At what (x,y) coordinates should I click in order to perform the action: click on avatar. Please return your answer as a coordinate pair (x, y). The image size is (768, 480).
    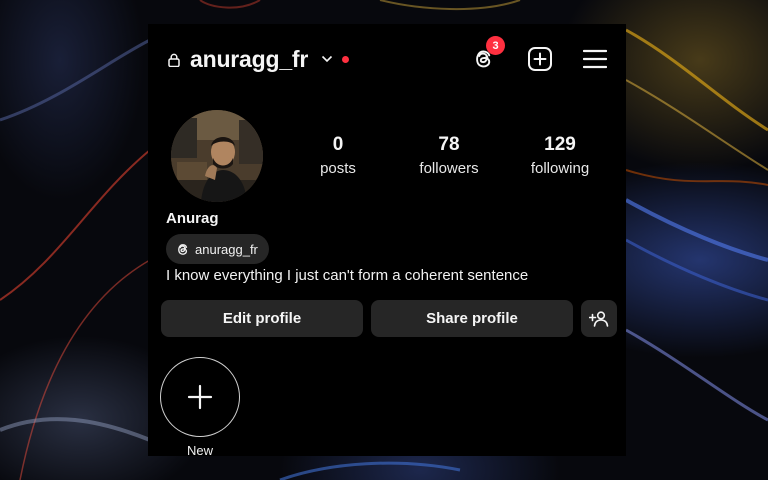
    Looking at the image, I should click on (217, 156).